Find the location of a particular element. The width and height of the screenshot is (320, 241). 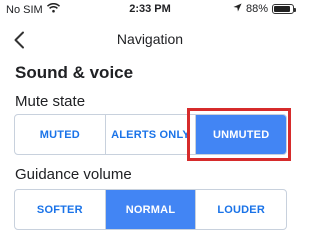

mute-option-muted: MUTED is located at coordinates (60, 134).